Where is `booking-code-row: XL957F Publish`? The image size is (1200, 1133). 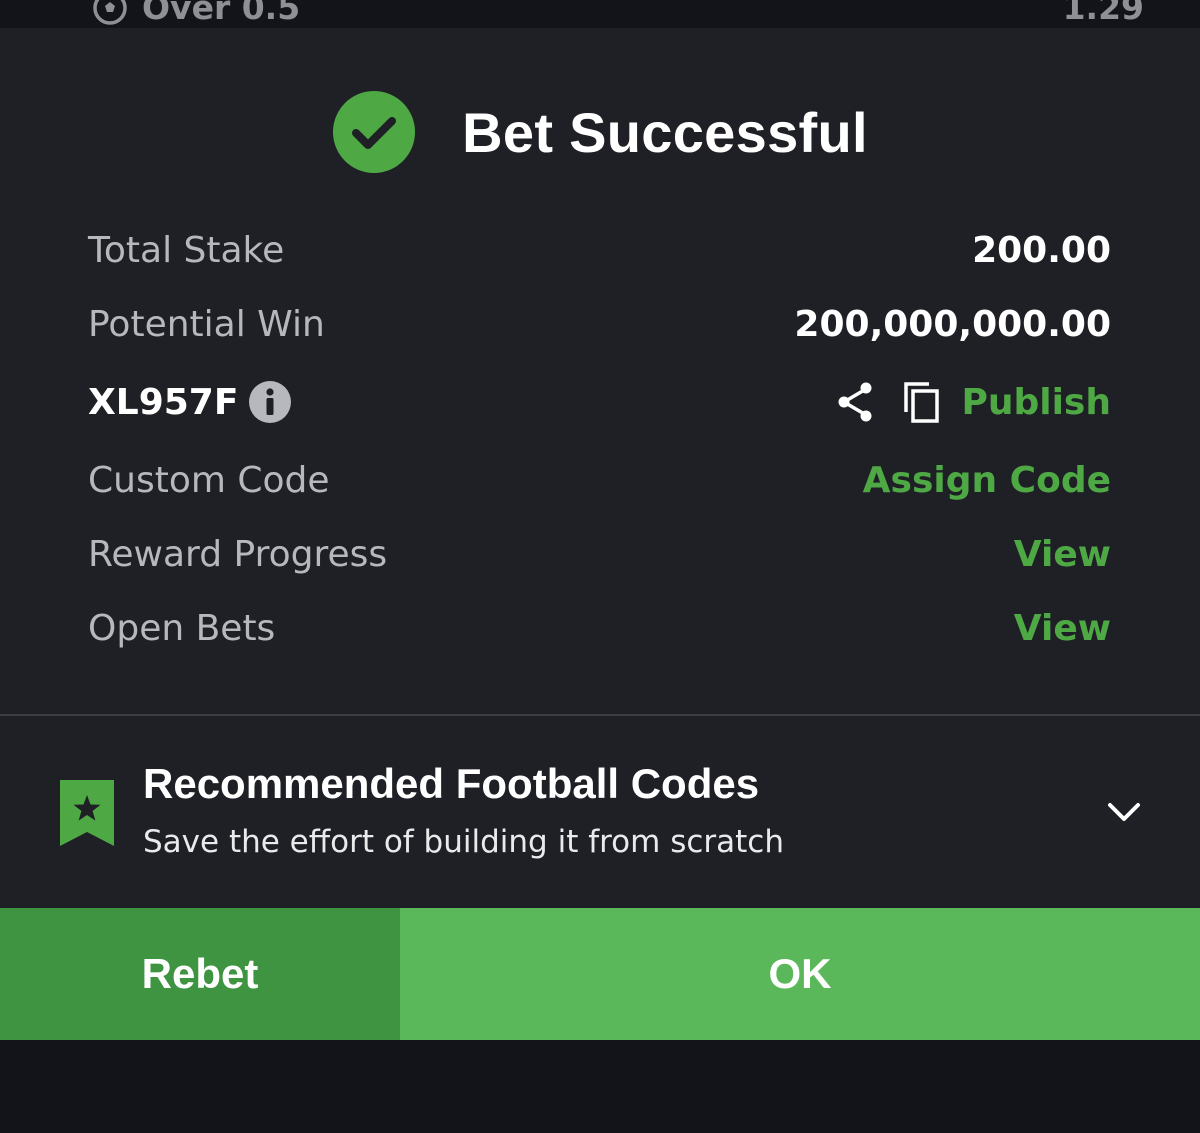
booking-code-row: XL957F Publish is located at coordinates (599, 402).